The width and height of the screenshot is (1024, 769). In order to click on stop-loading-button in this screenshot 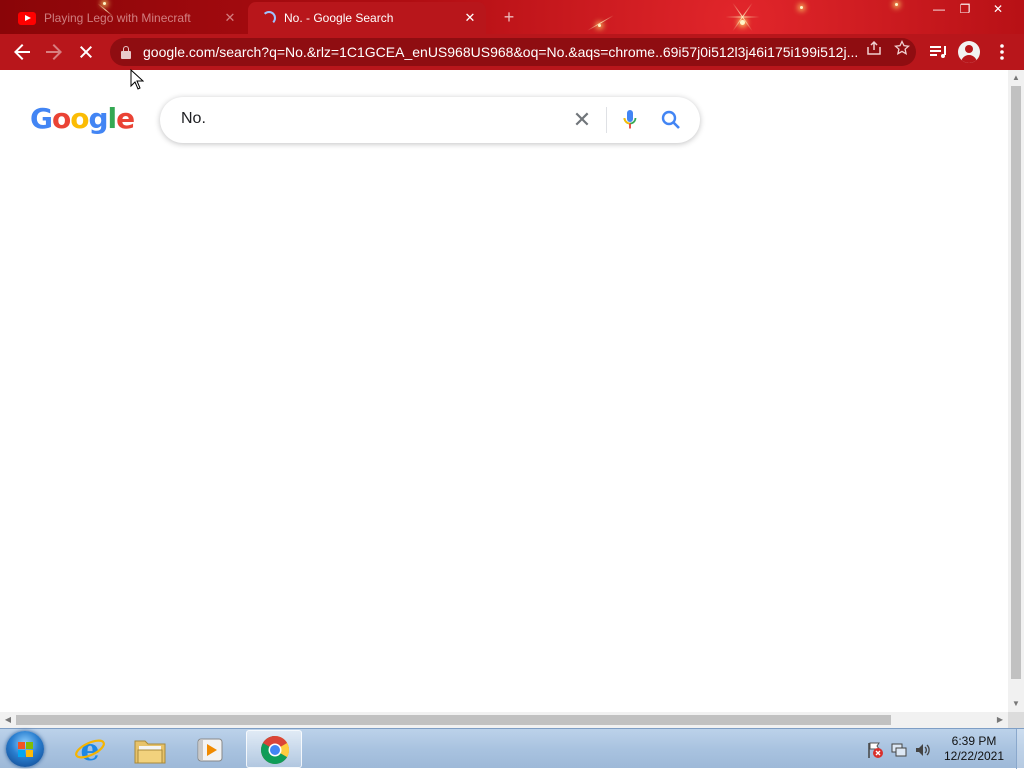, I will do `click(86, 52)`.